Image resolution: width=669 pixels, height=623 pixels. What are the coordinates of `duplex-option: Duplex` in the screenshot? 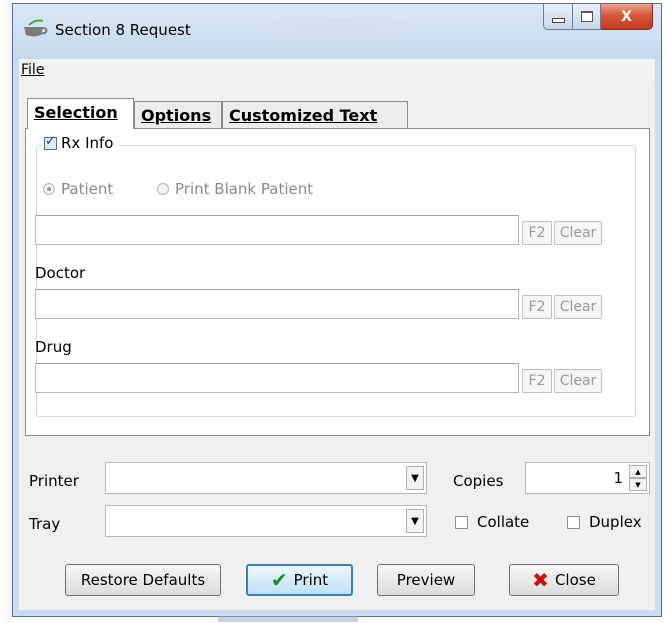 It's located at (604, 522).